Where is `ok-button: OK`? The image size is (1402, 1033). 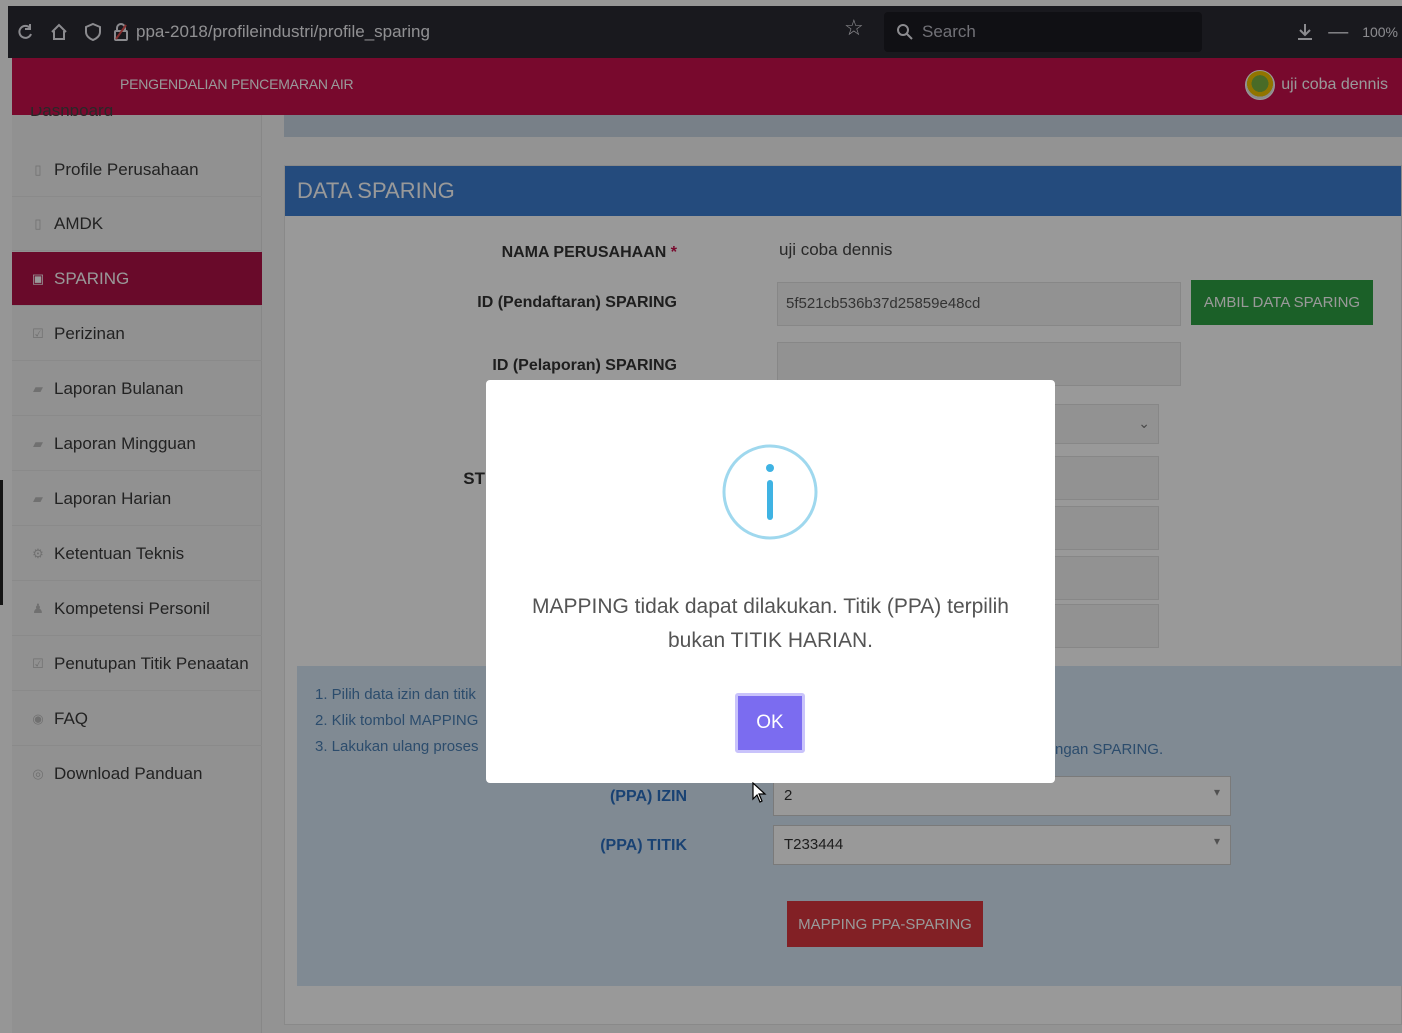 ok-button: OK is located at coordinates (770, 723).